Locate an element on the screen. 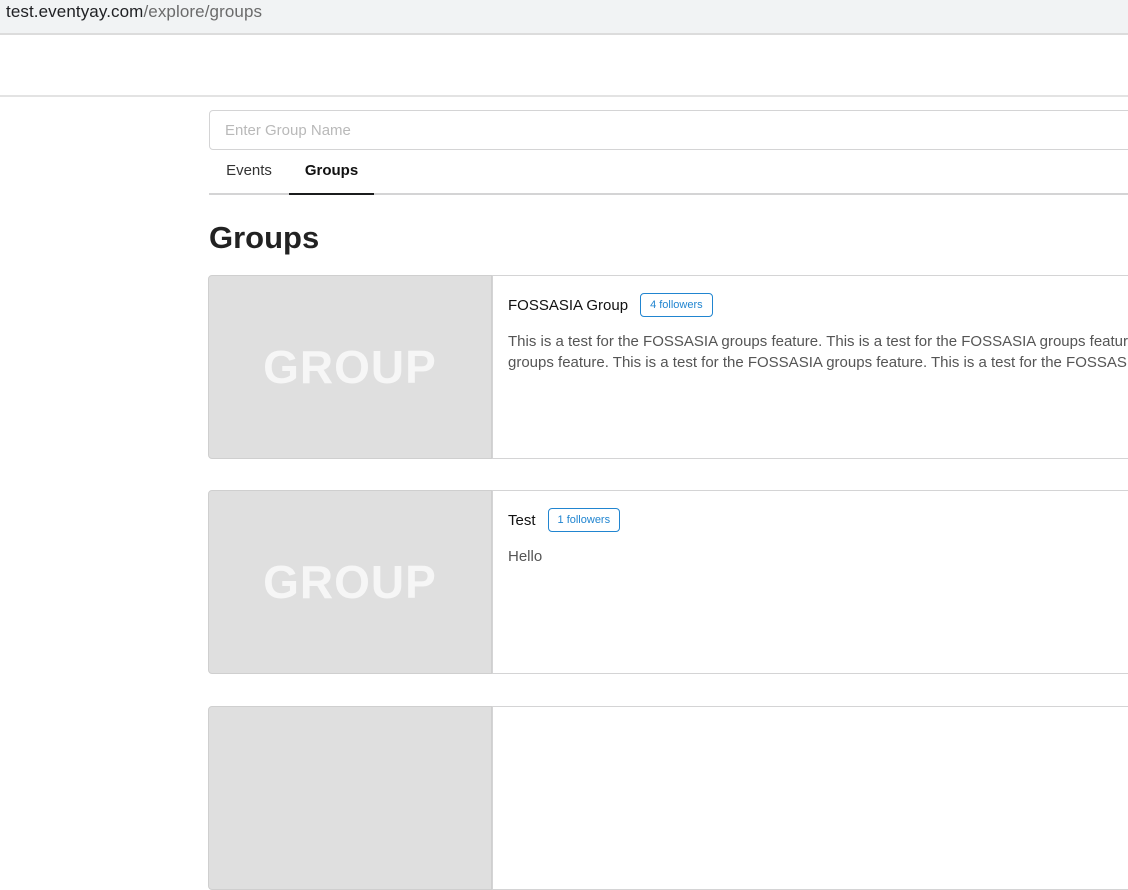 Image resolution: width=1128 pixels, height=890 pixels. group-description-line: Hello is located at coordinates (525, 556).